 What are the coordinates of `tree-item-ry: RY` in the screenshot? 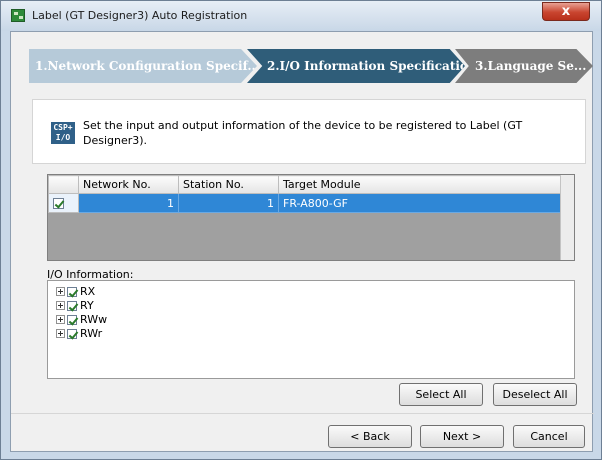 It's located at (75, 305).